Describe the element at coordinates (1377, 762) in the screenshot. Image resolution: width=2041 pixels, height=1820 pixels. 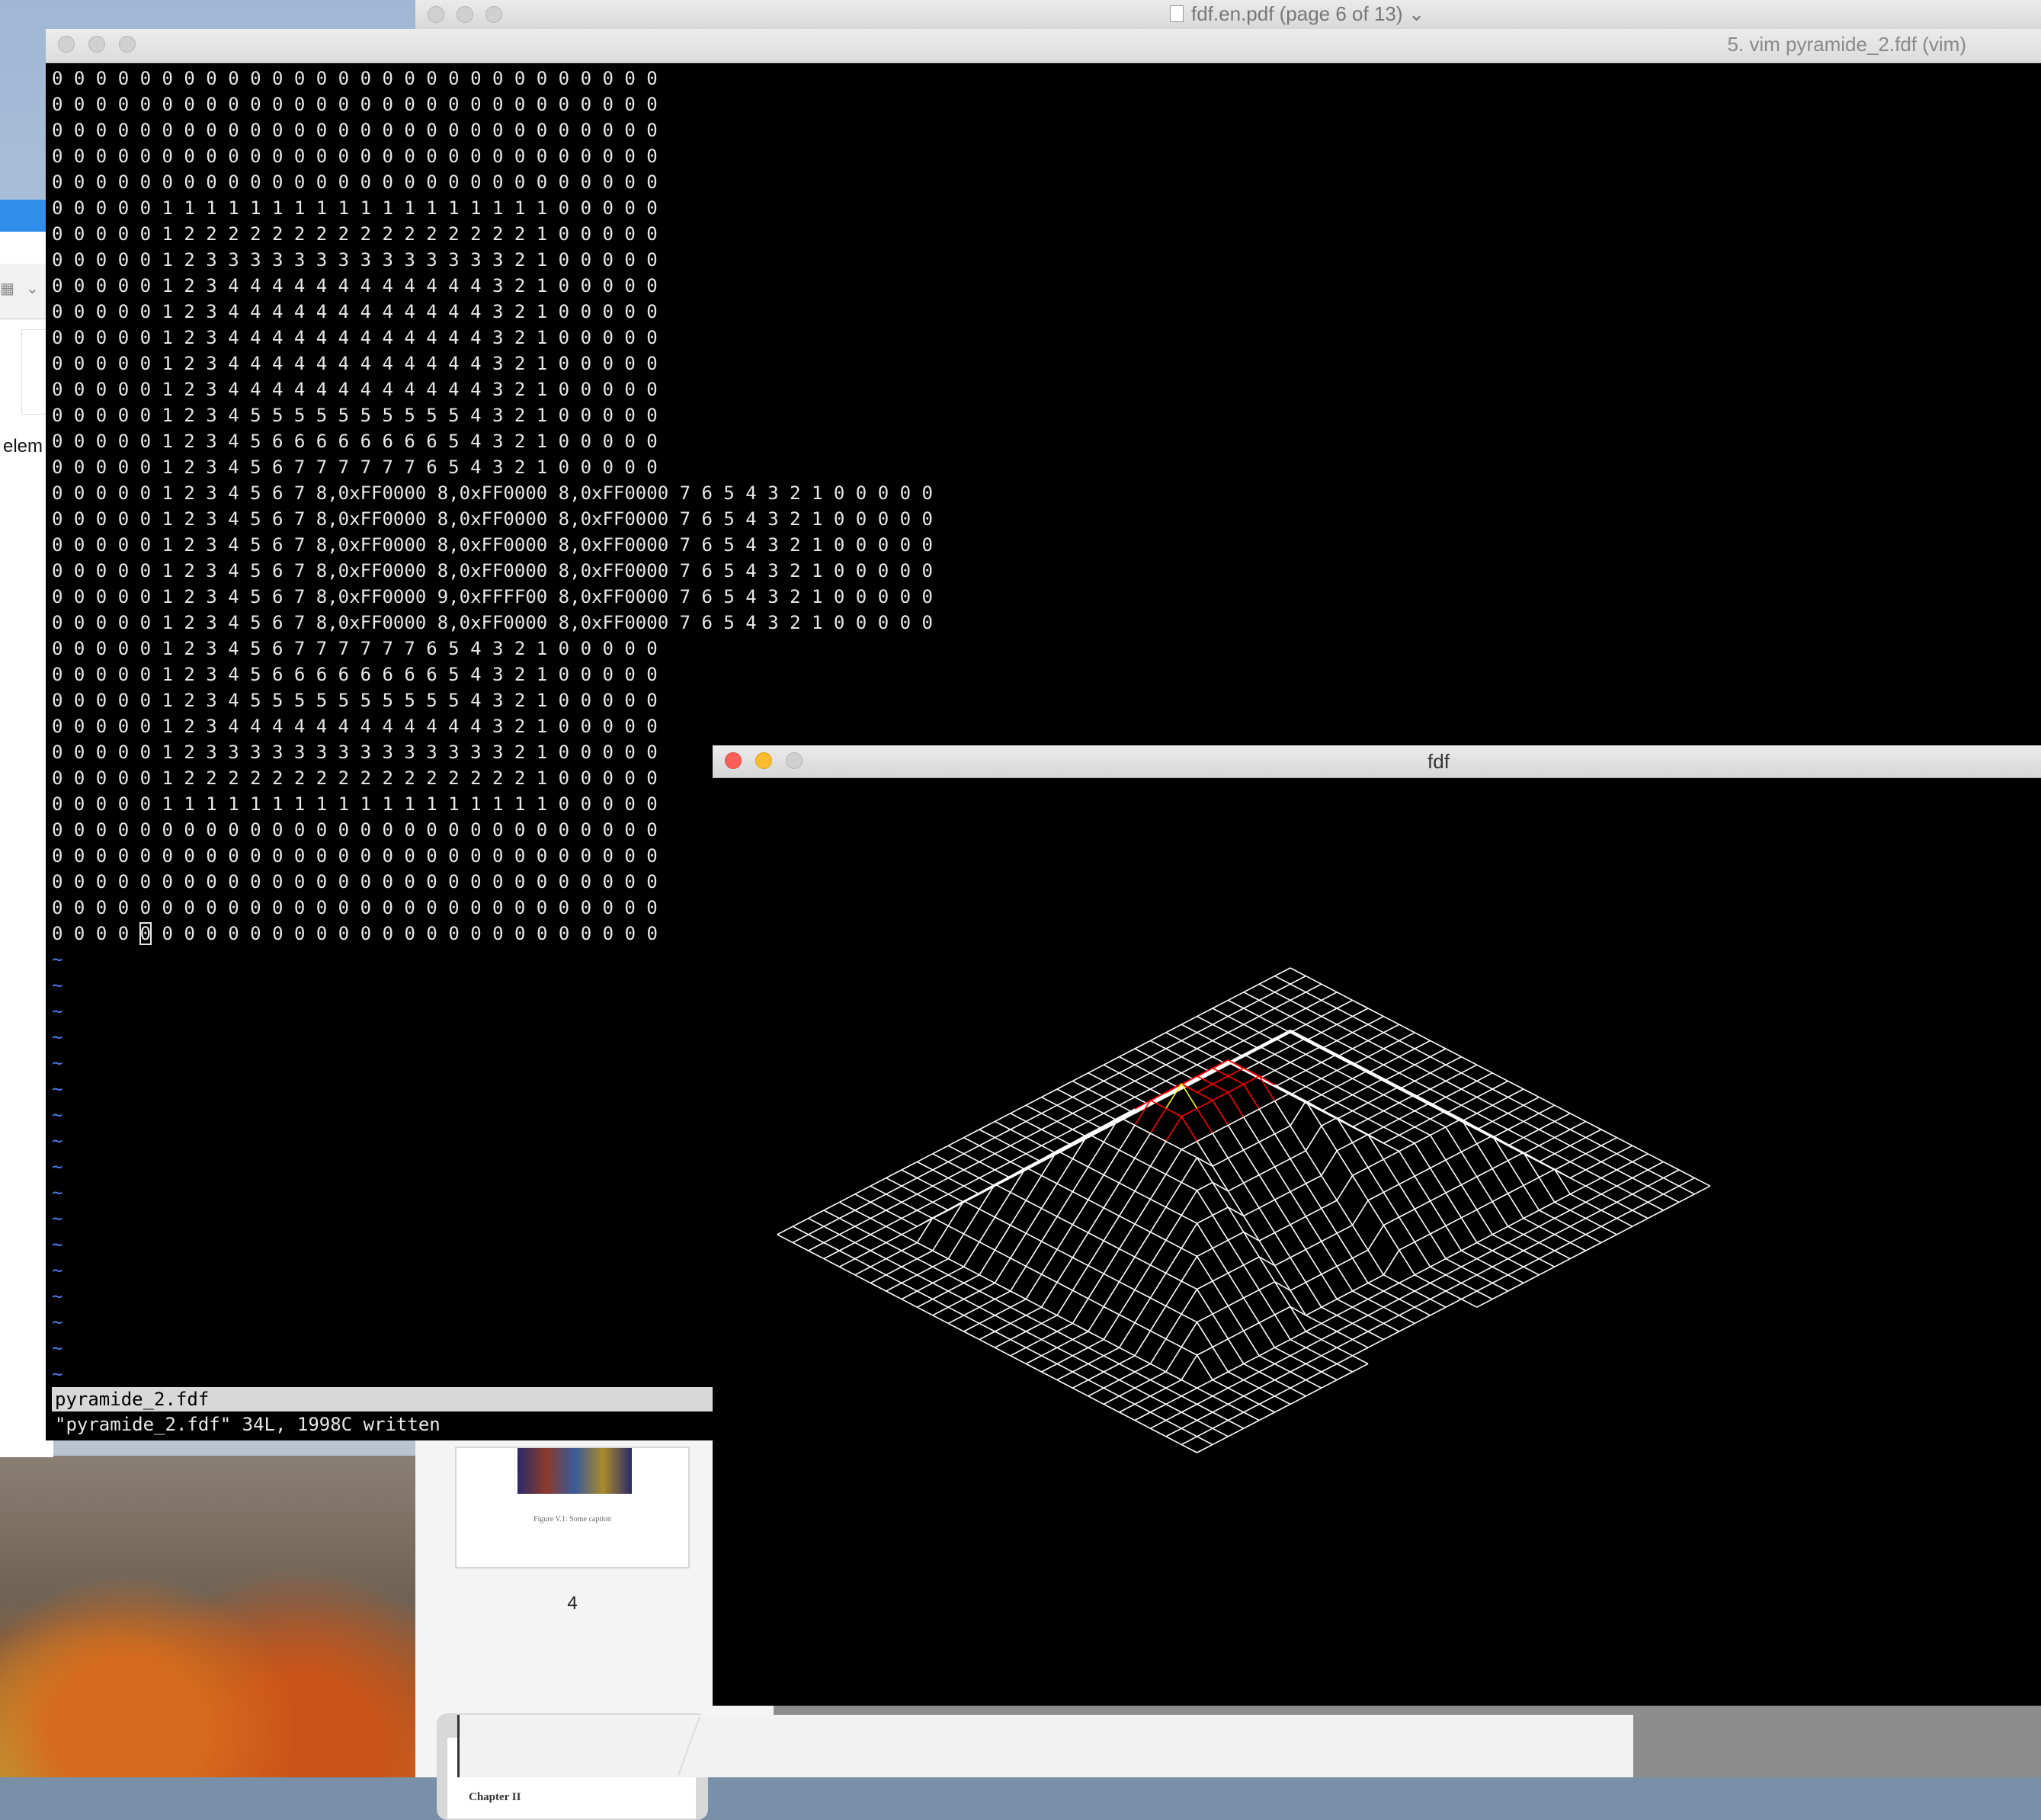
I see `fdf-titlebar: fdf` at that location.